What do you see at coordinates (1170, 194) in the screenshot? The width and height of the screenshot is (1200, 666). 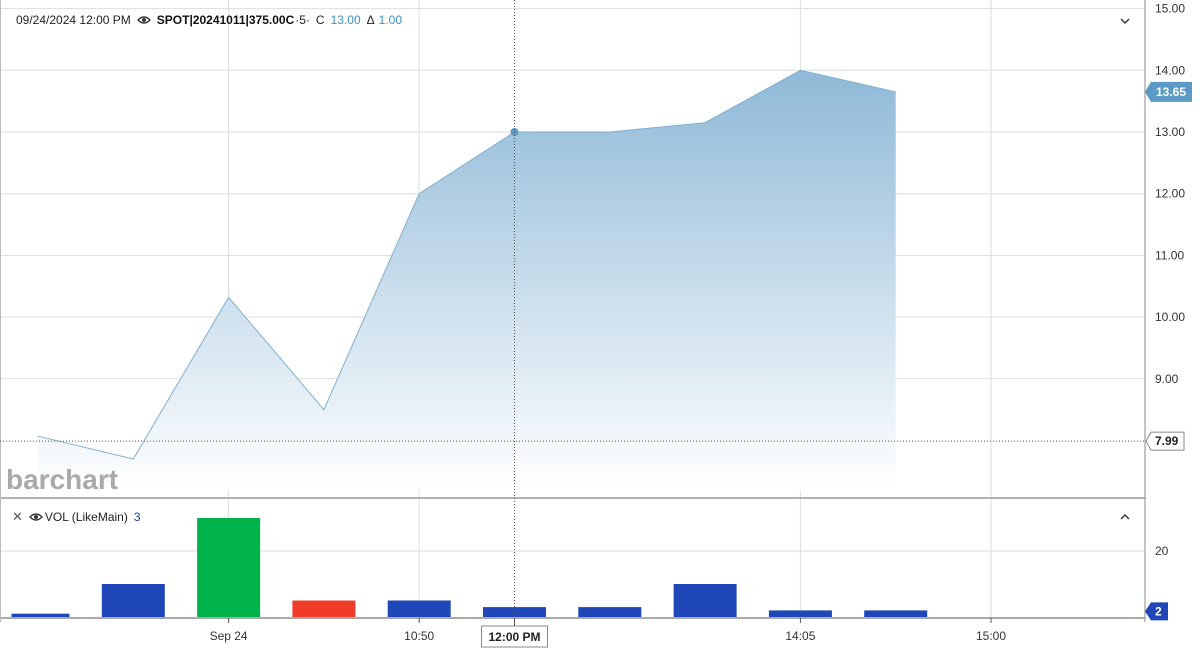 I see `y-tick-label: 12.00` at bounding box center [1170, 194].